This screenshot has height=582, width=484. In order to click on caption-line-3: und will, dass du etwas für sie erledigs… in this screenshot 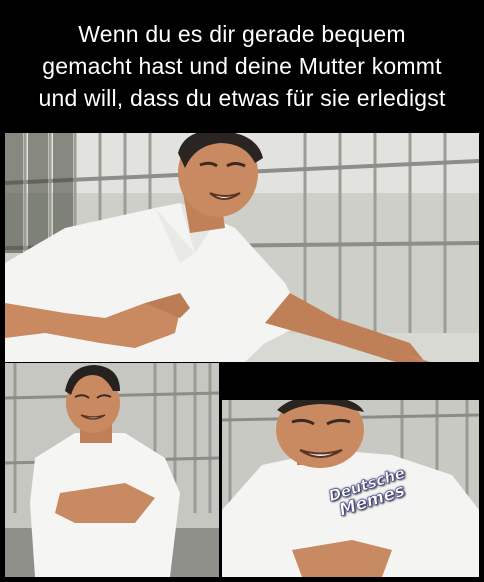, I will do `click(242, 98)`.